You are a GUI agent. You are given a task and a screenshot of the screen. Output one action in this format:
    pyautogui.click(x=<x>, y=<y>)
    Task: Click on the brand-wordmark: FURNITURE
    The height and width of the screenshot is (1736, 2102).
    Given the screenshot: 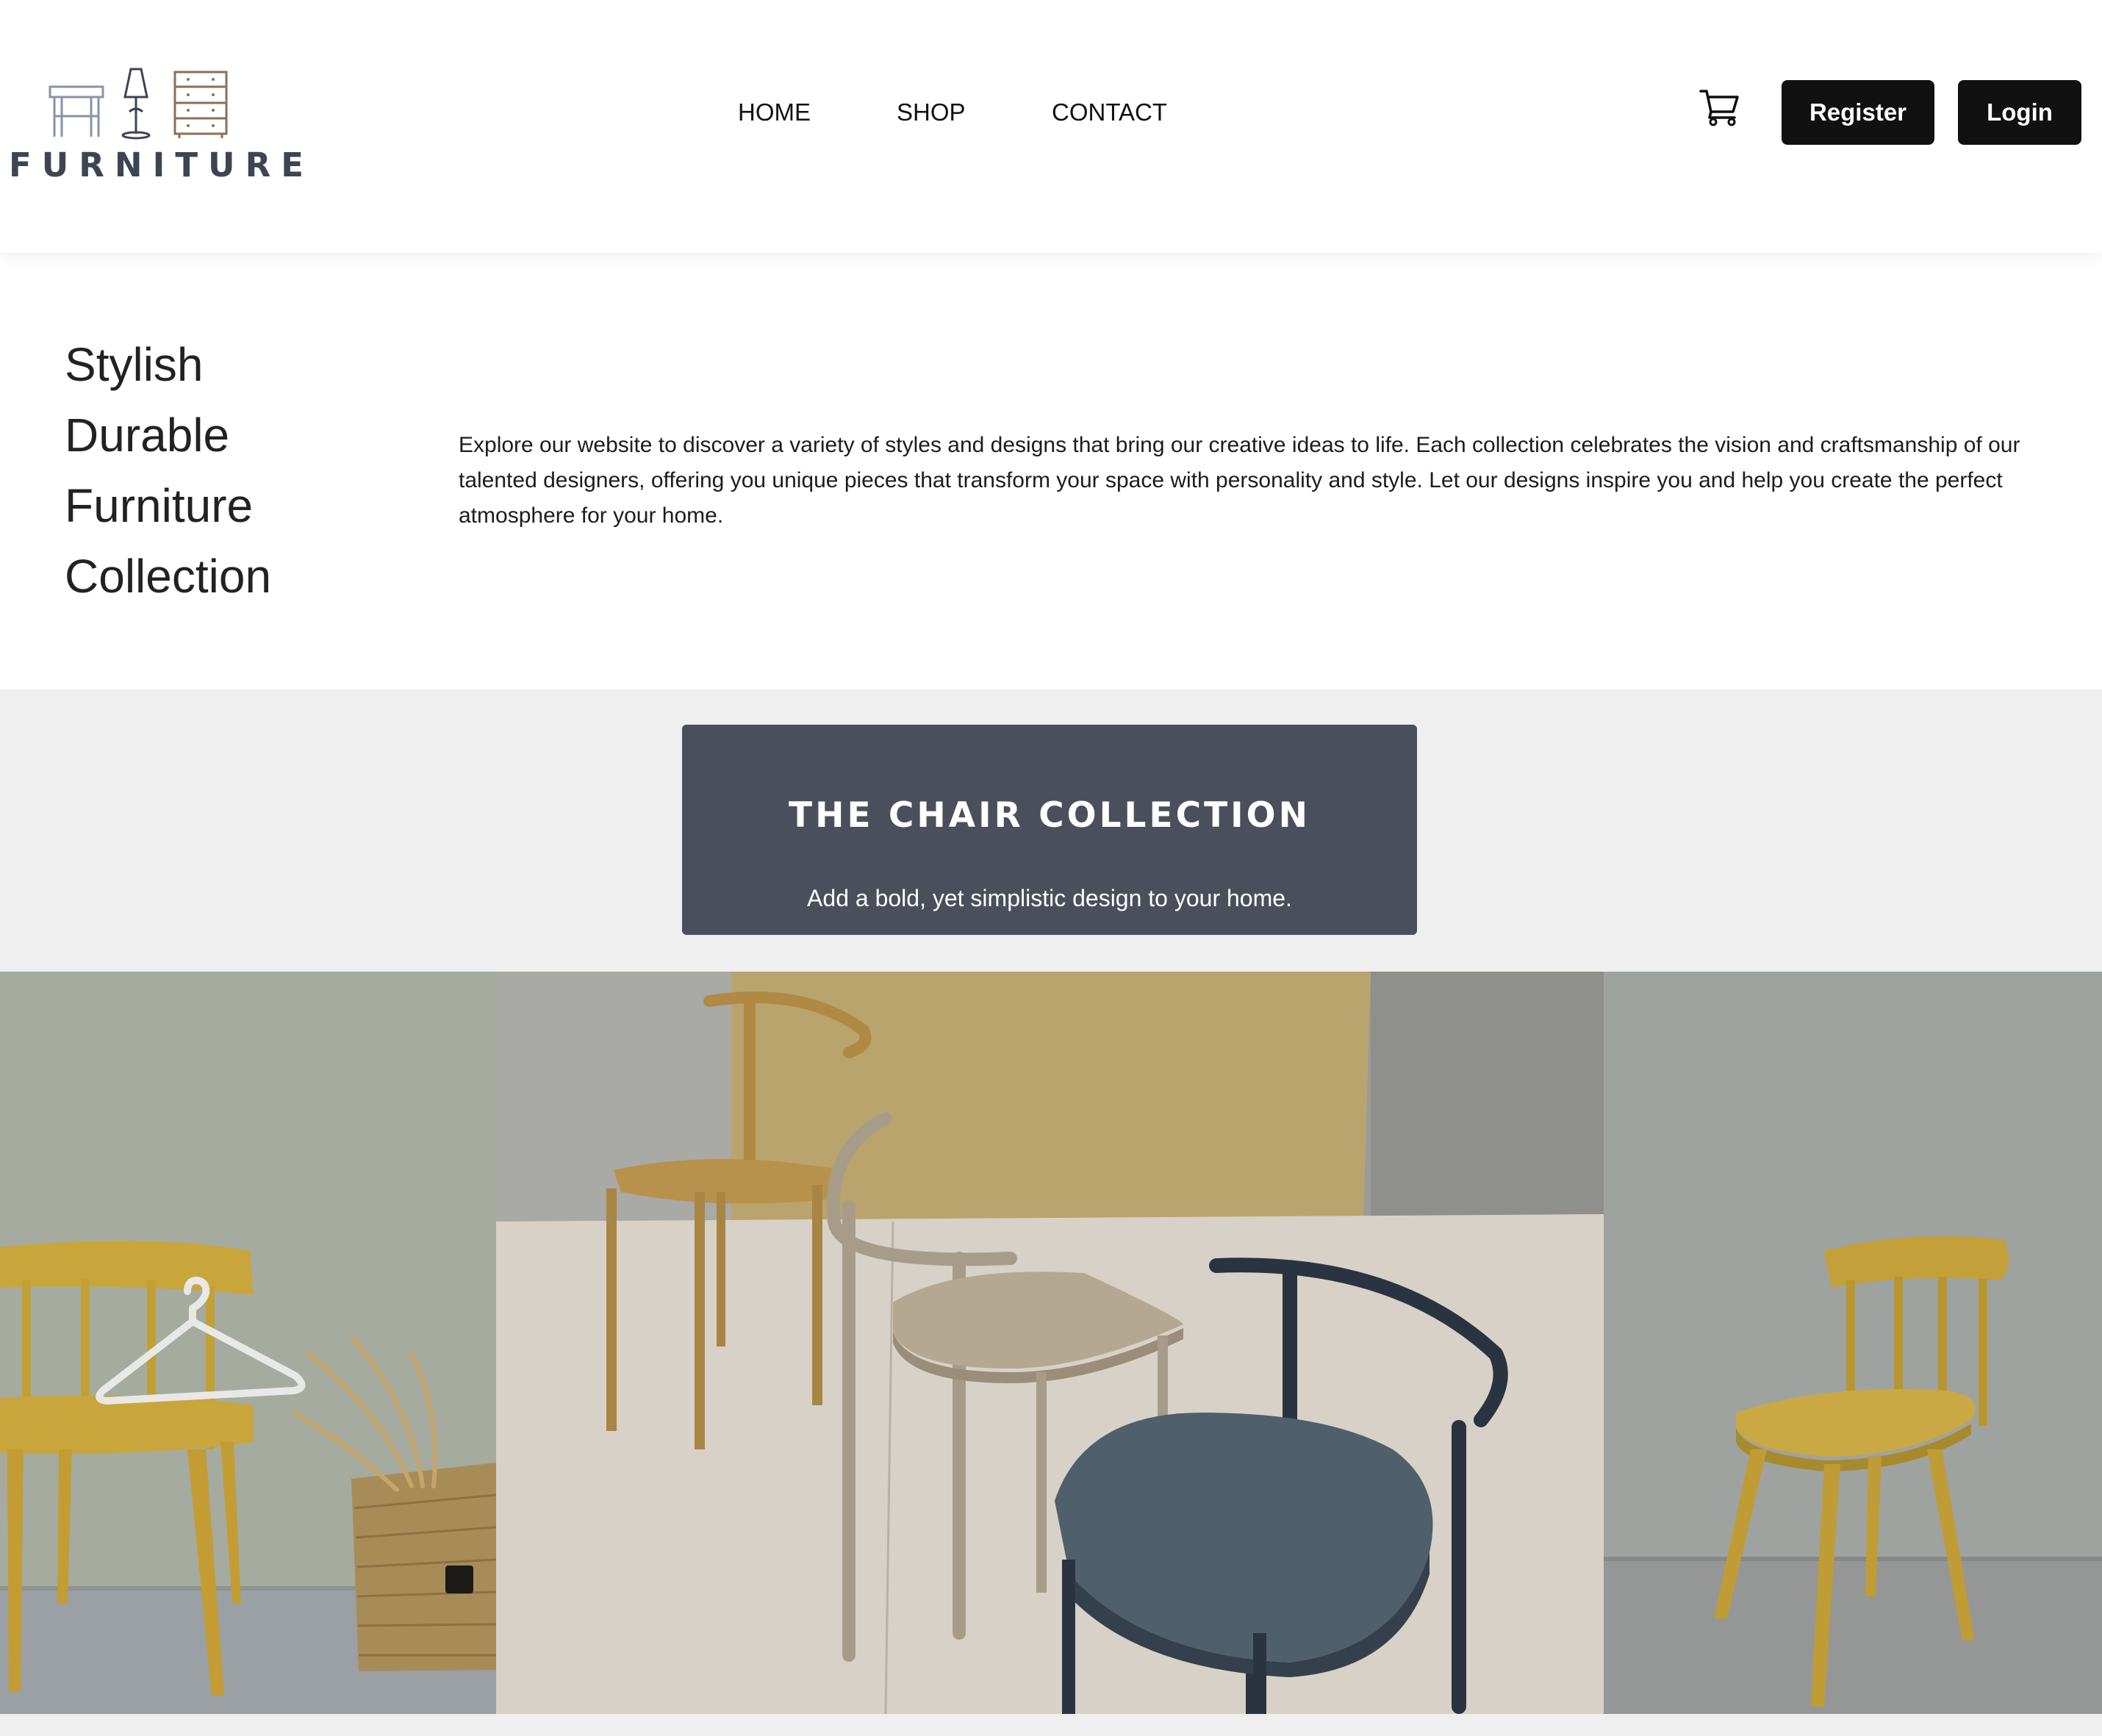 What is the action you would take?
    pyautogui.click(x=161, y=165)
    